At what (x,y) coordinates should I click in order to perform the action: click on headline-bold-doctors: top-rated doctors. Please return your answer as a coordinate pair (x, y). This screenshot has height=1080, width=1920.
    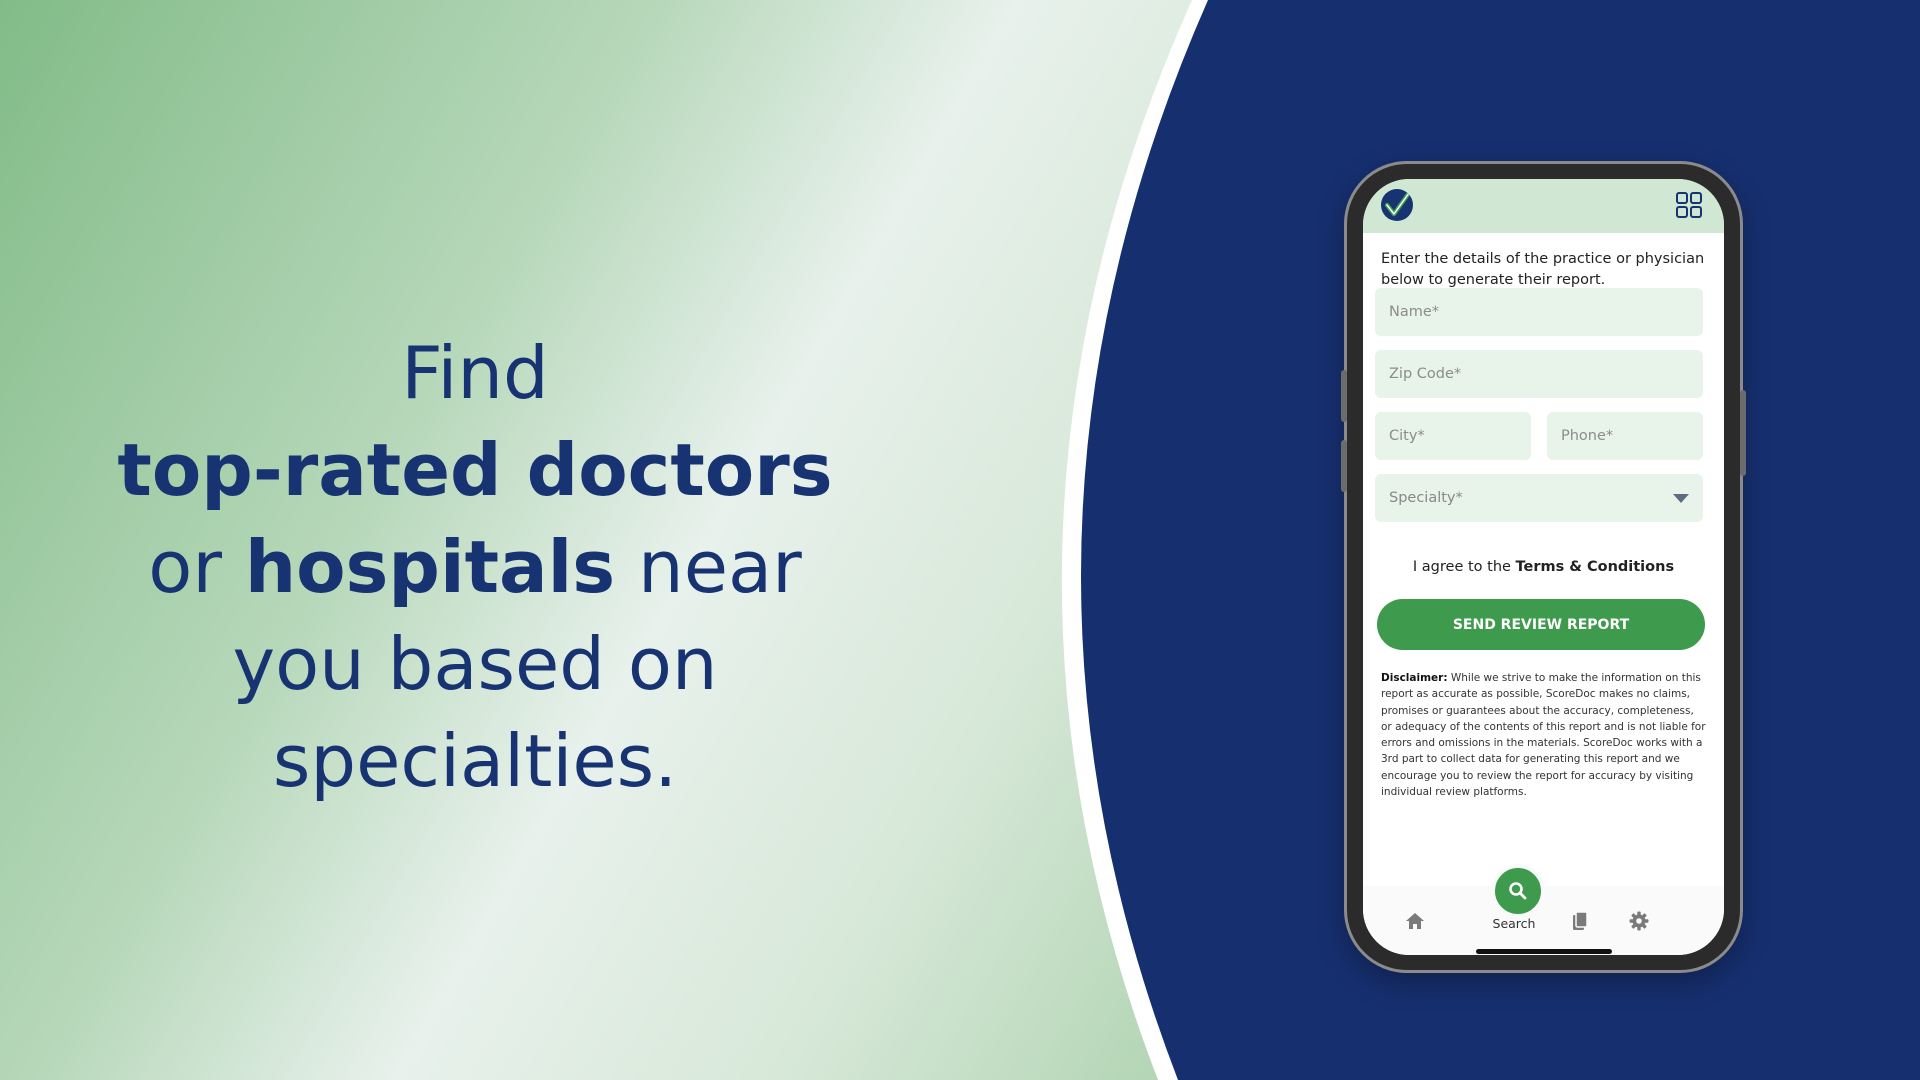
    Looking at the image, I should click on (475, 470).